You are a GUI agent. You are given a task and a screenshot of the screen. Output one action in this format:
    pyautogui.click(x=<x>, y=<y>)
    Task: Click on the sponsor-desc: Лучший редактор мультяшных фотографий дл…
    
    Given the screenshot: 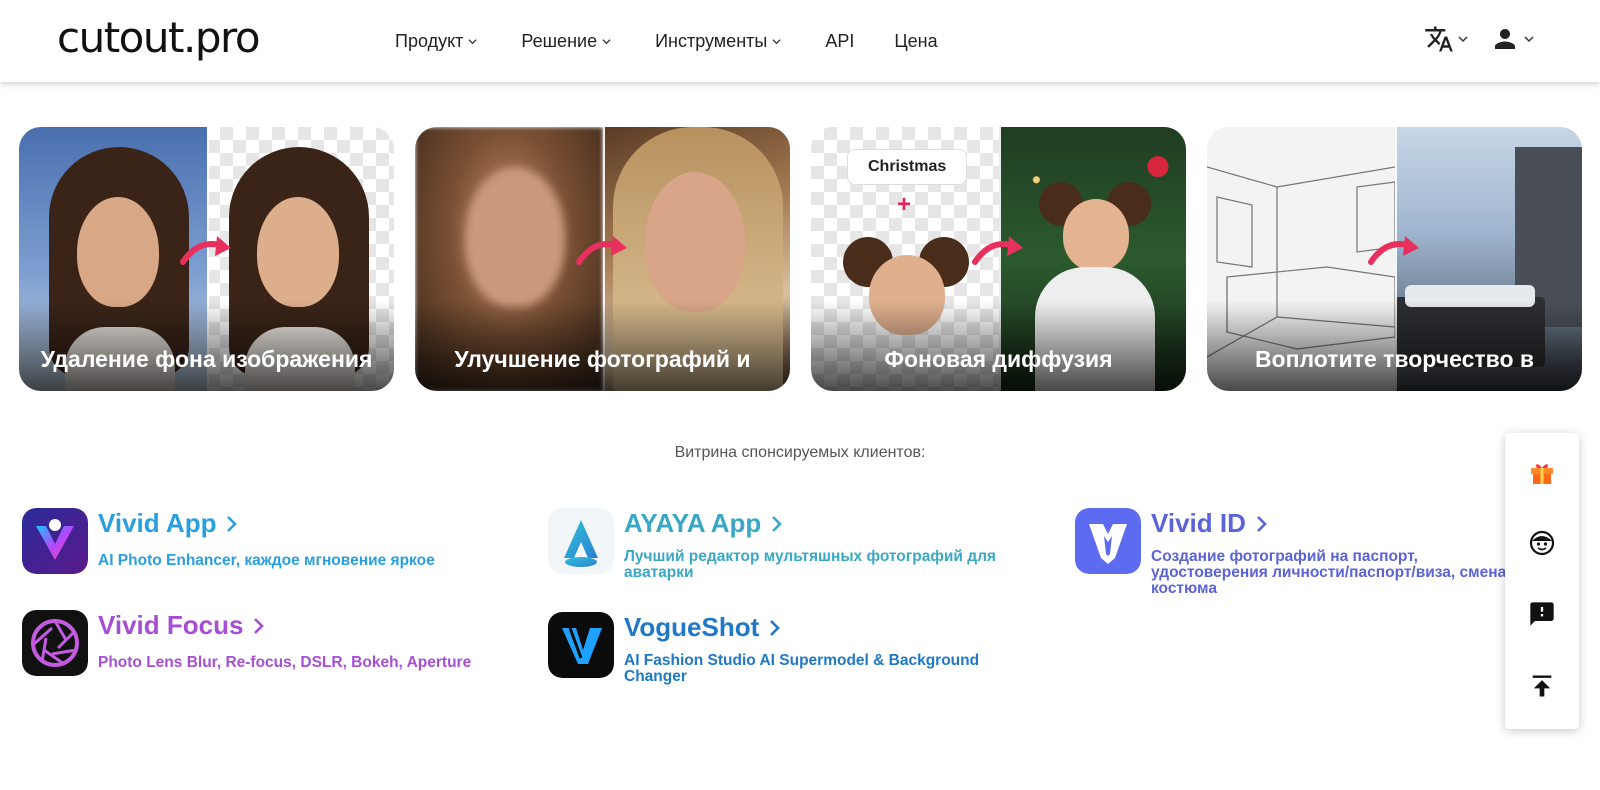 What is the action you would take?
    pyautogui.click(x=810, y=564)
    